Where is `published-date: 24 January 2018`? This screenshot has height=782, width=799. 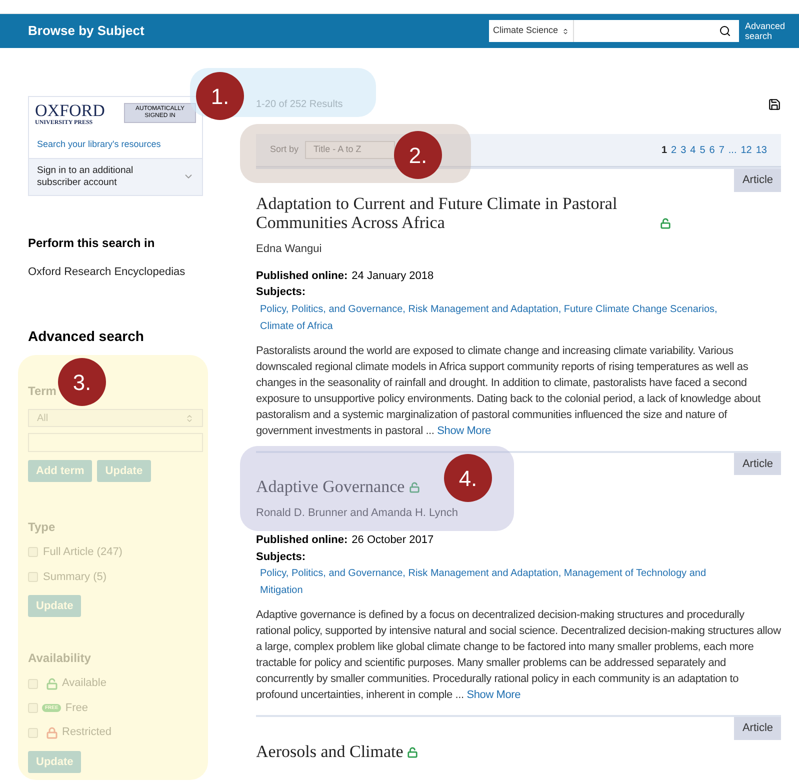
published-date: 24 January 2018 is located at coordinates (393, 276).